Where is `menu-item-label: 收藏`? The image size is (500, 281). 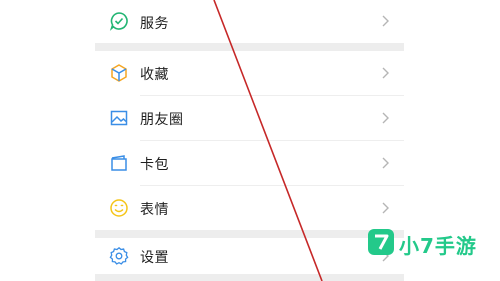
menu-item-label: 收藏 is located at coordinates (154, 75).